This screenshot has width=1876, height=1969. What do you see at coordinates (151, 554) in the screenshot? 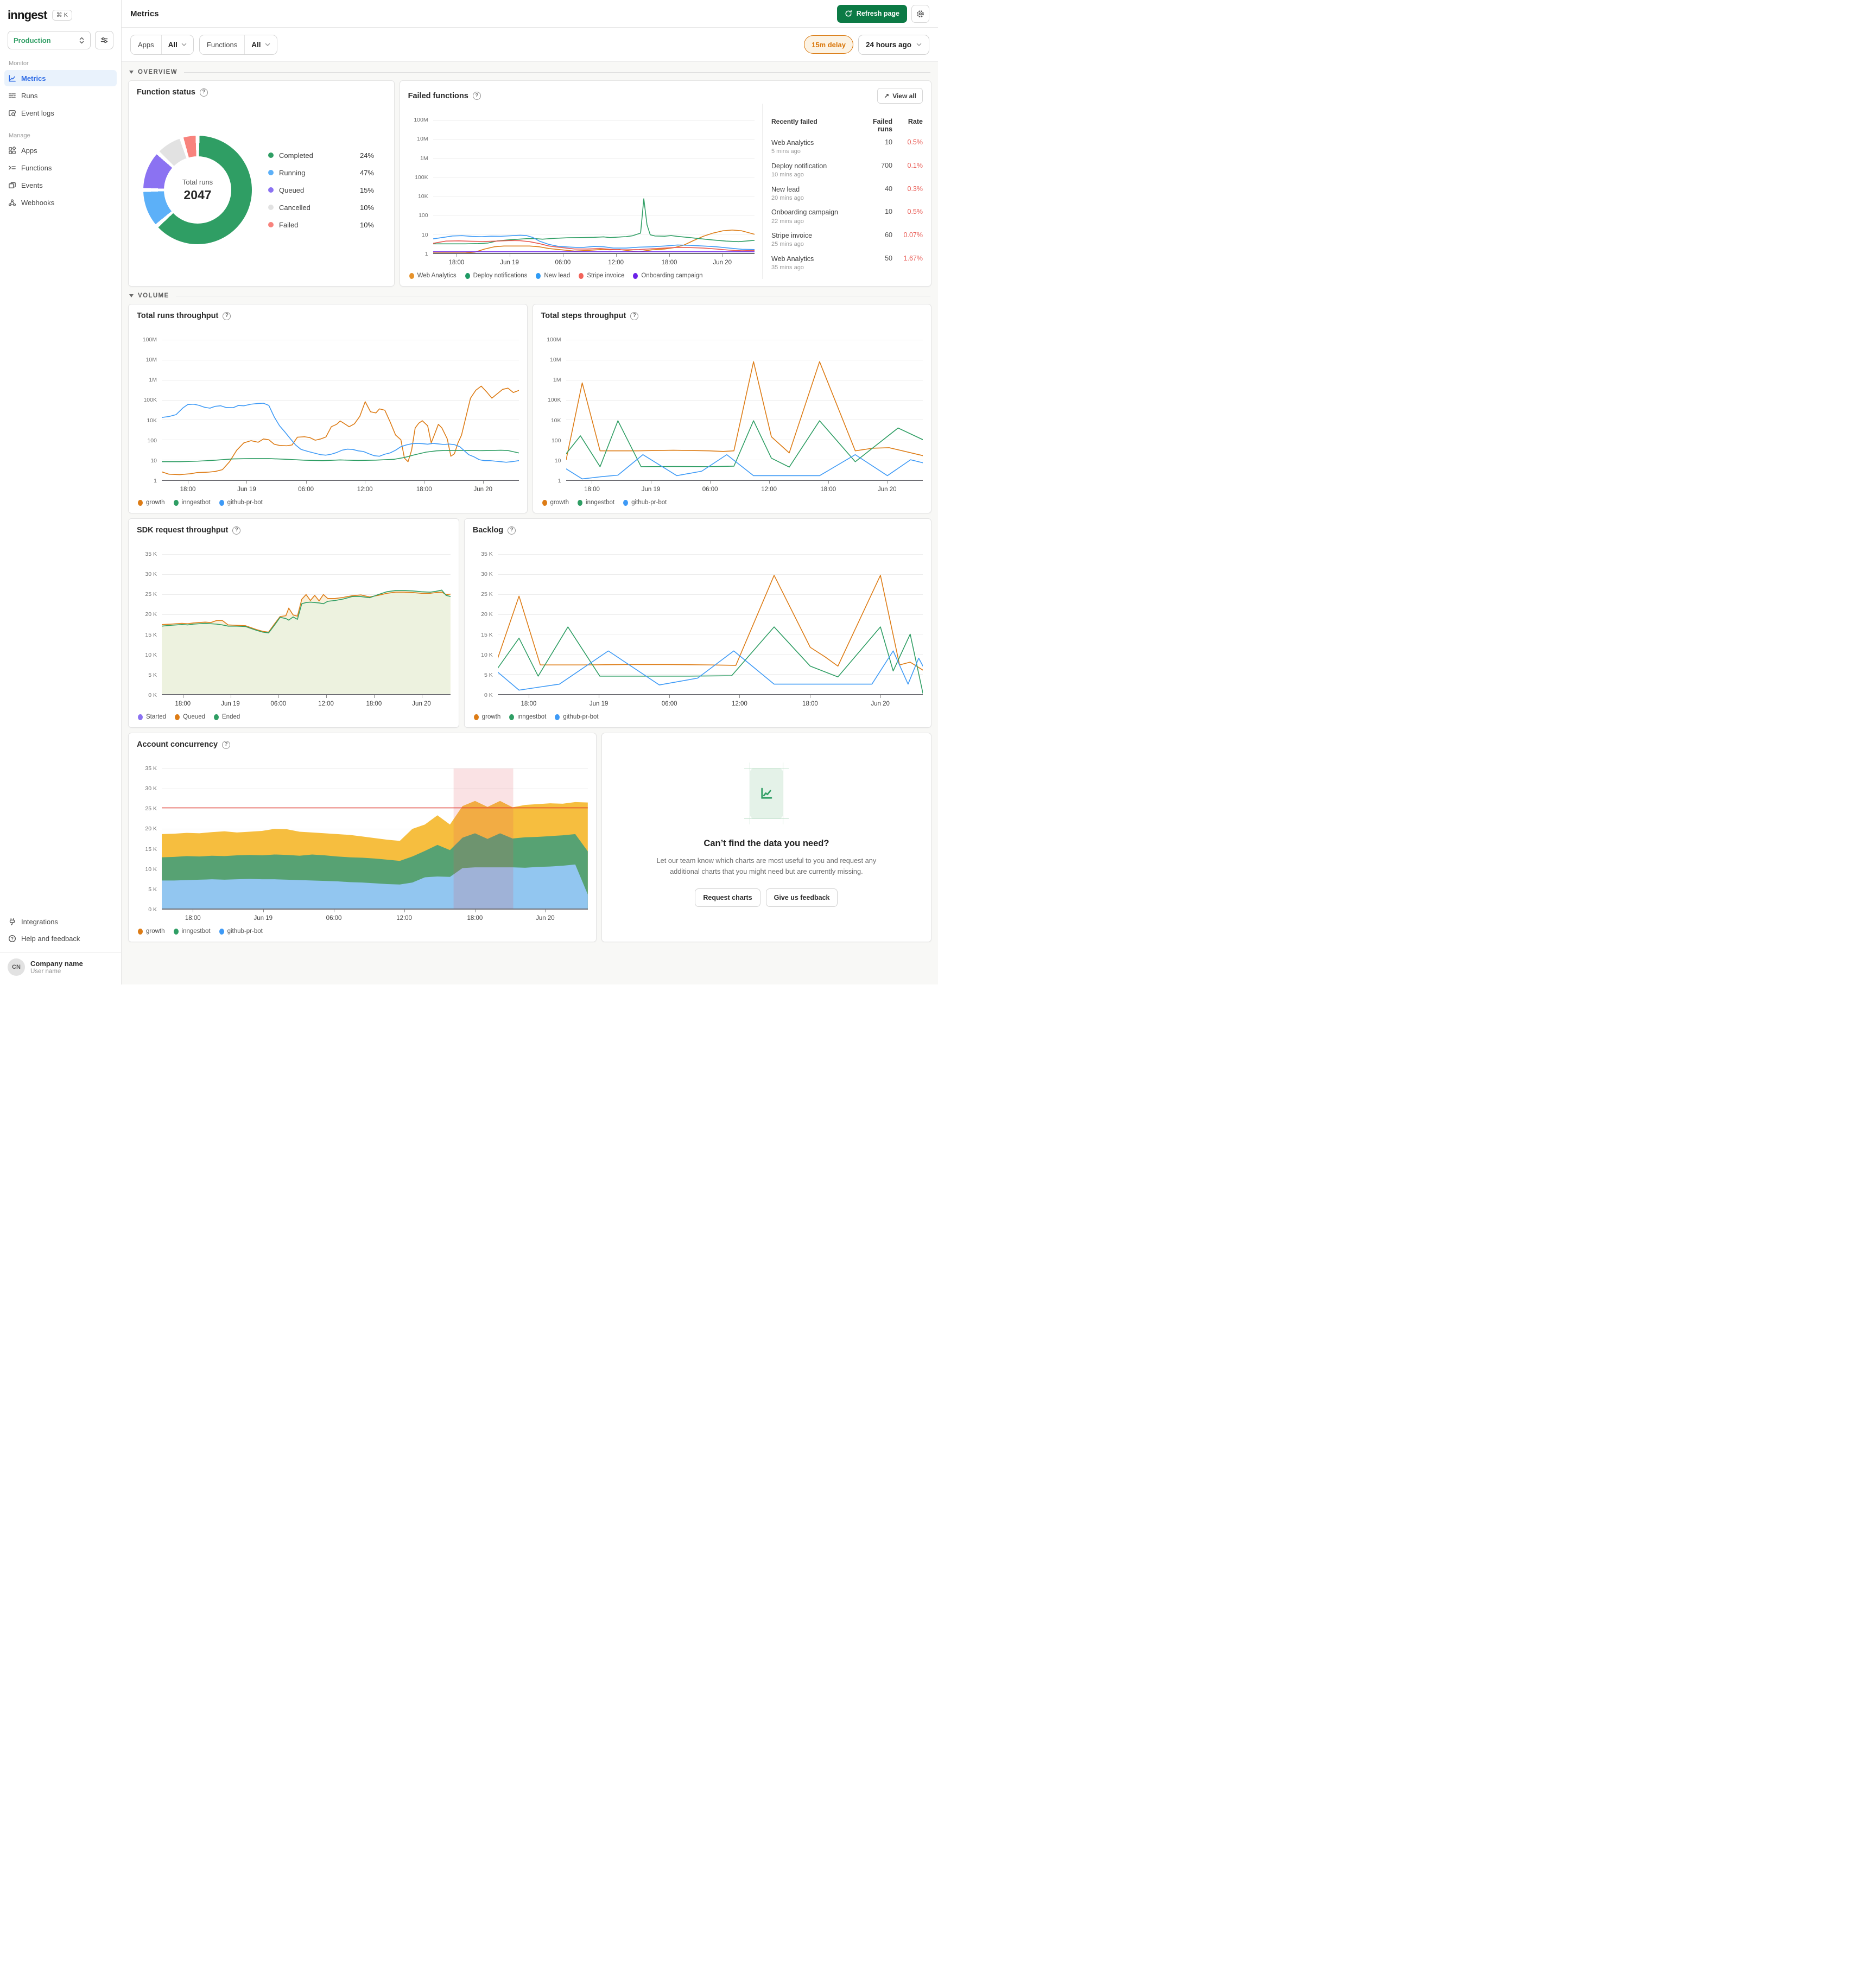
I see `y-tick-label: 35 K` at bounding box center [151, 554].